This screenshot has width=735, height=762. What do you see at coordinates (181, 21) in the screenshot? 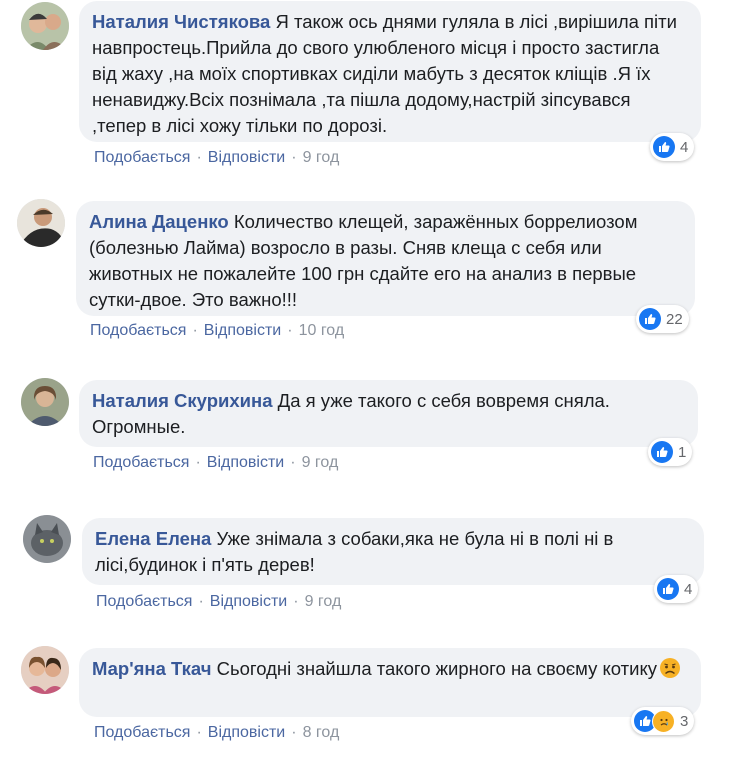
I see `comment-author: Наталия Чистякова` at bounding box center [181, 21].